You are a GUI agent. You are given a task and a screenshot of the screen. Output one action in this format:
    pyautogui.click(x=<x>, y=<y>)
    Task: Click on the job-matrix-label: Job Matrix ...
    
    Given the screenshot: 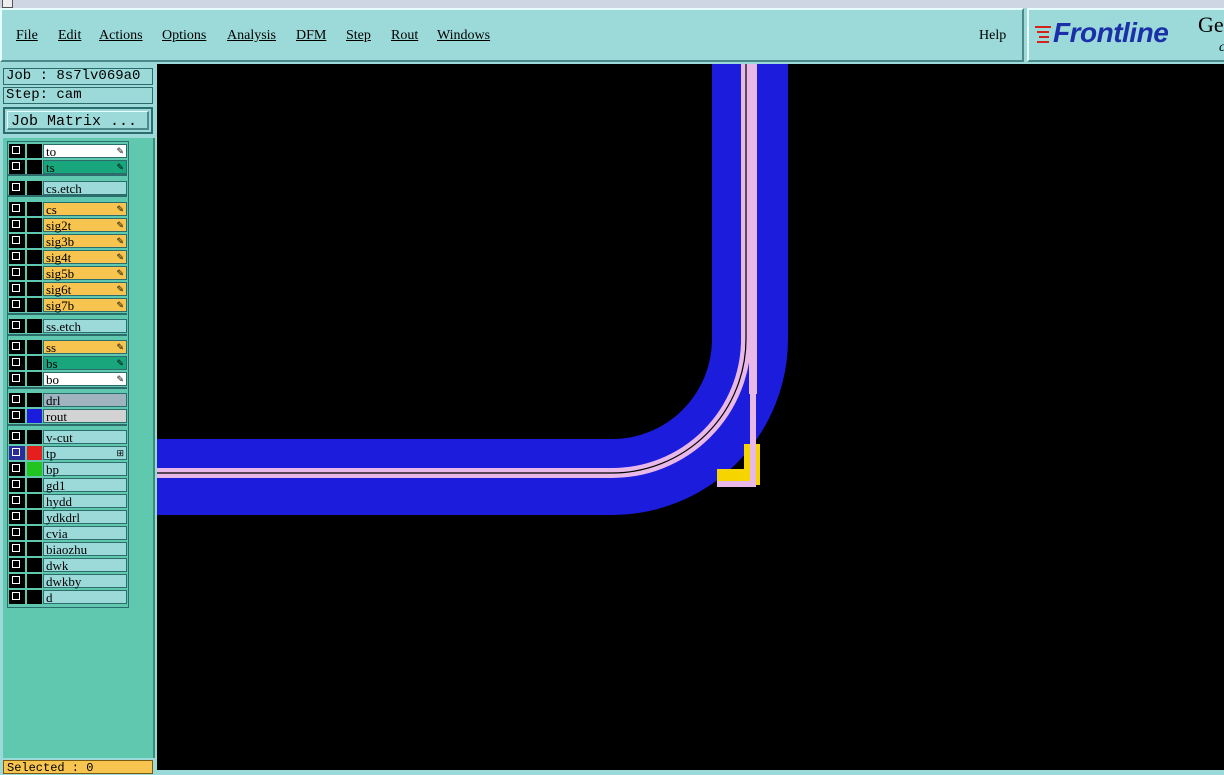 What is the action you would take?
    pyautogui.click(x=78, y=120)
    